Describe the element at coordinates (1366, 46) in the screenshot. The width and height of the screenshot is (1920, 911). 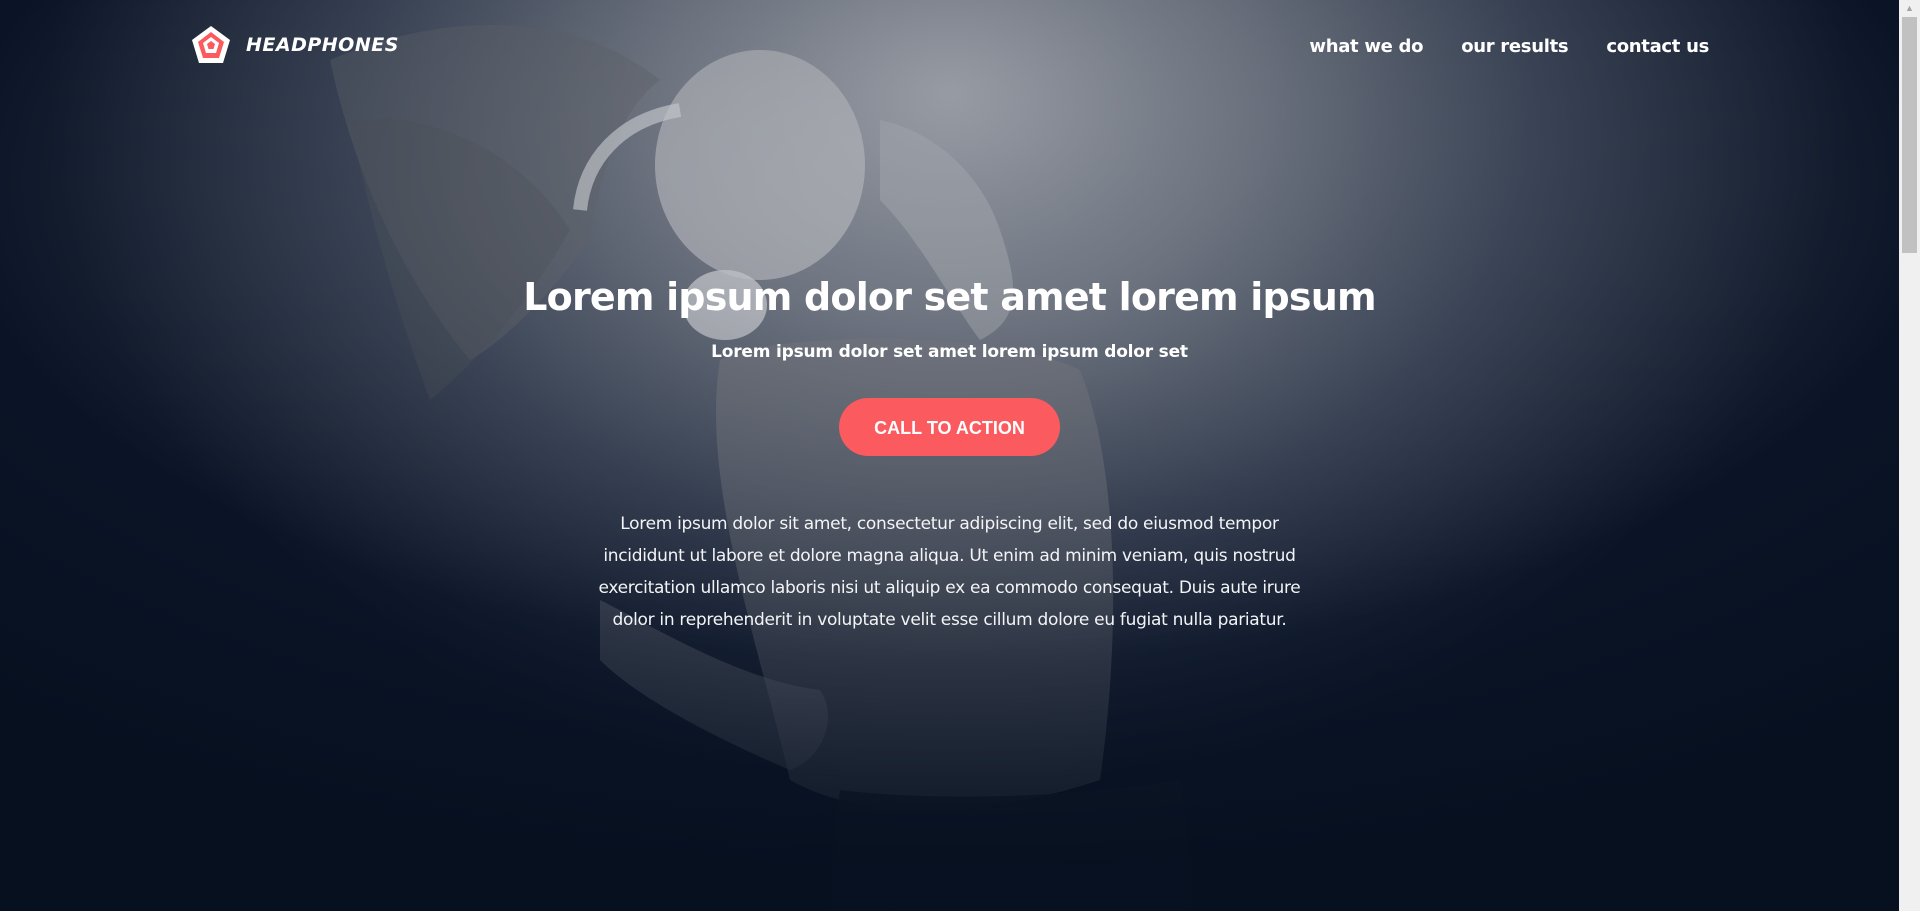
I see `nav-link-what-we-do: what we do` at that location.